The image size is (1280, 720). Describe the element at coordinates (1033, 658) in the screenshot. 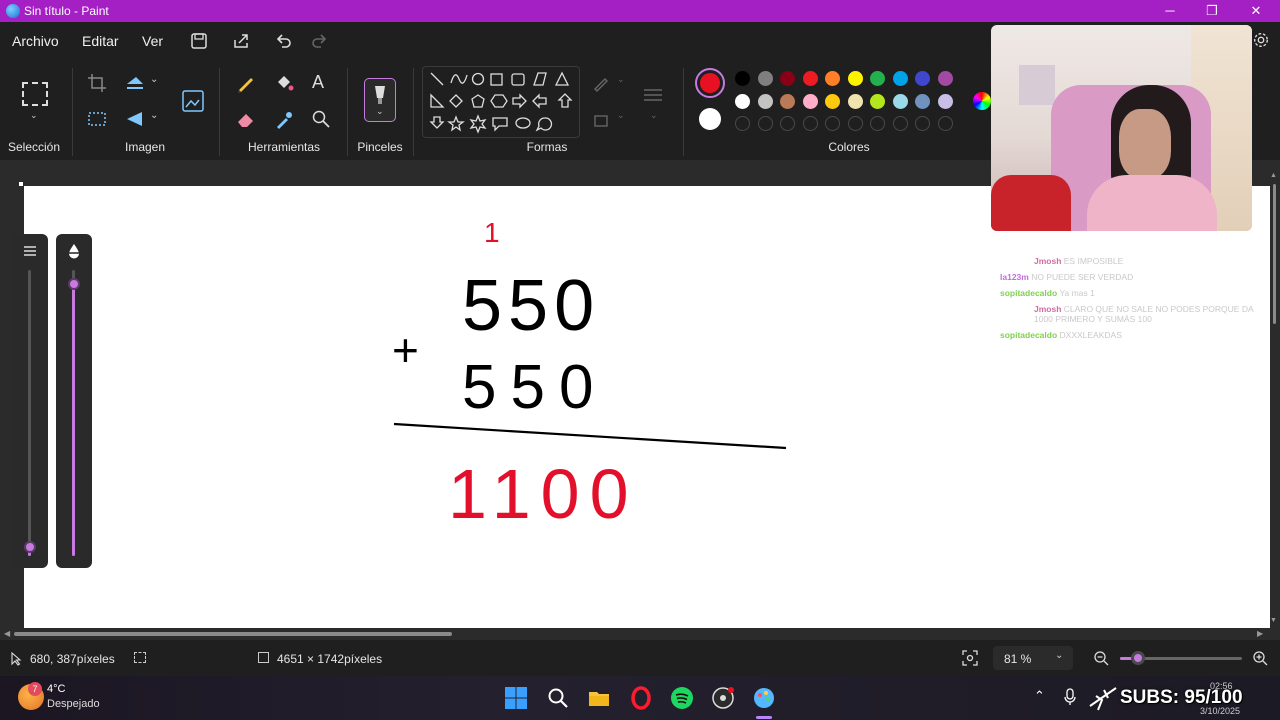

I see `zoom-dropdown: 81 % ⌄` at that location.